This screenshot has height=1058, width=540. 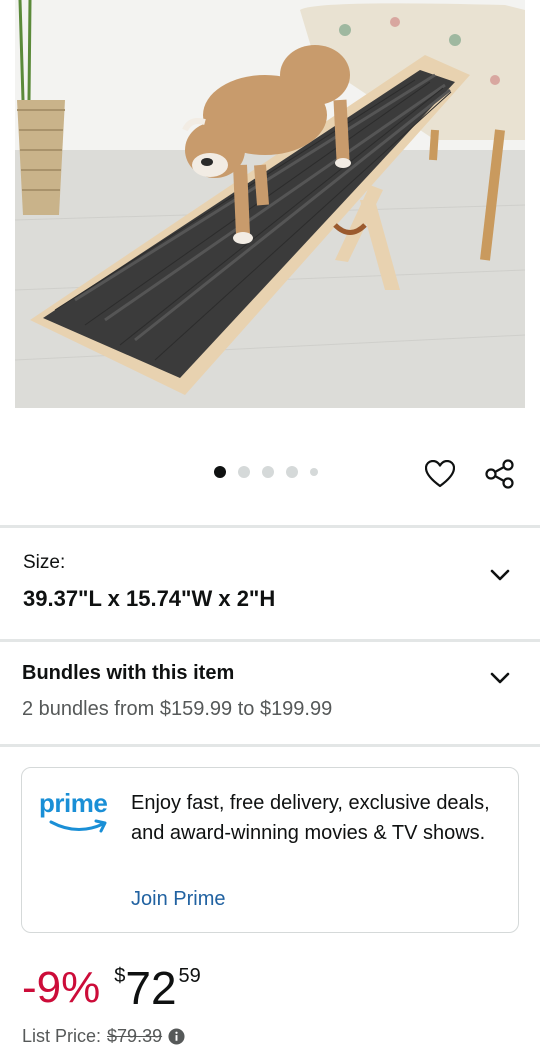 What do you see at coordinates (151, 988) in the screenshot?
I see `price-whole: 72` at bounding box center [151, 988].